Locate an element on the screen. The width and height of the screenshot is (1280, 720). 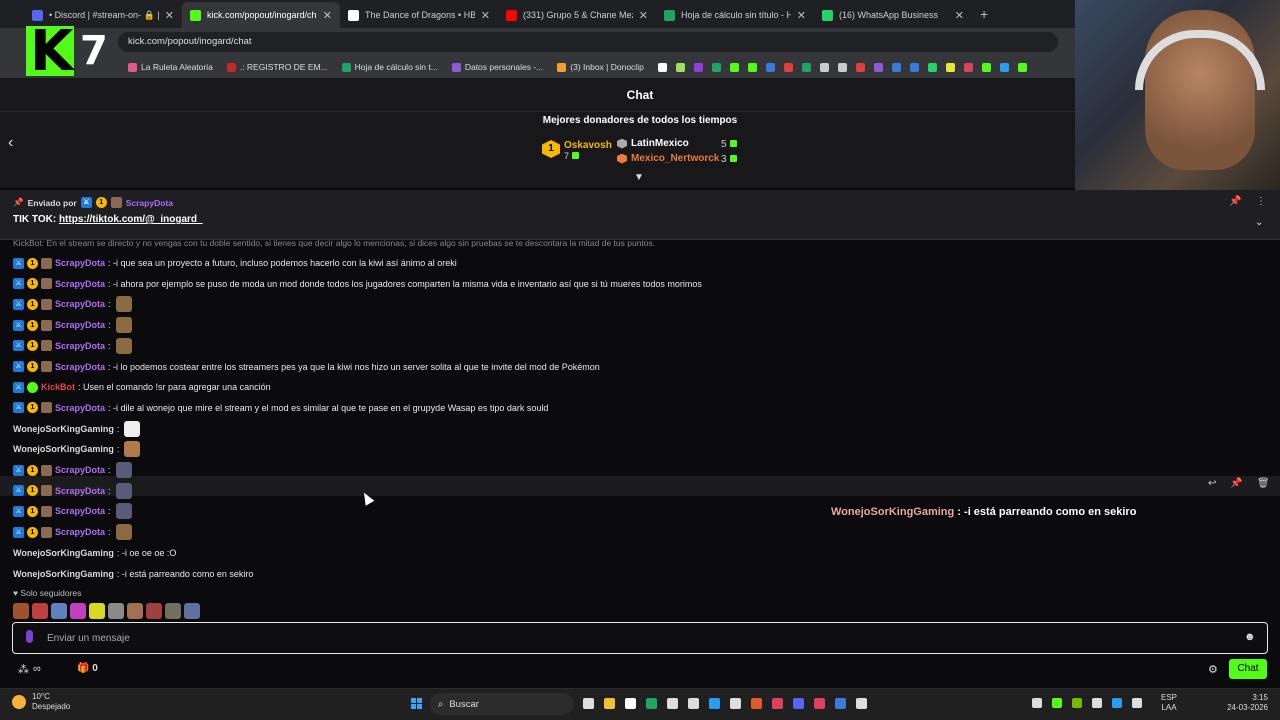
infinity-icon: ∞ is located at coordinates (37, 669).